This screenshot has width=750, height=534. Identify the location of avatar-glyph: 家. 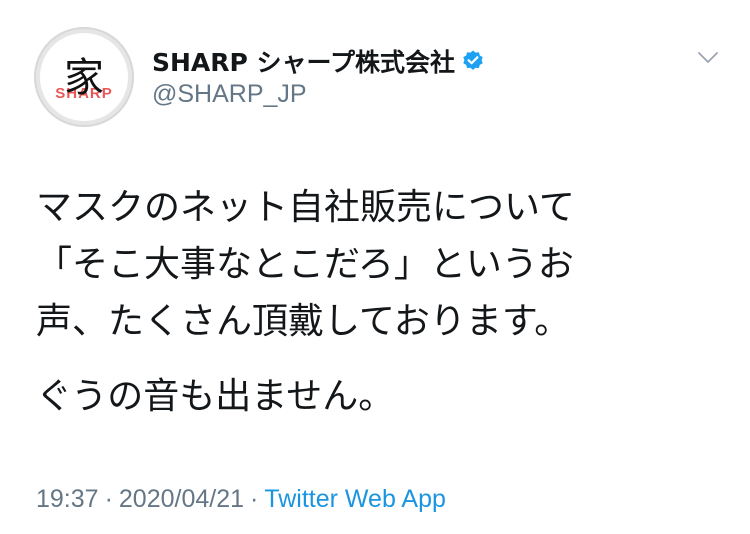
(84, 78).